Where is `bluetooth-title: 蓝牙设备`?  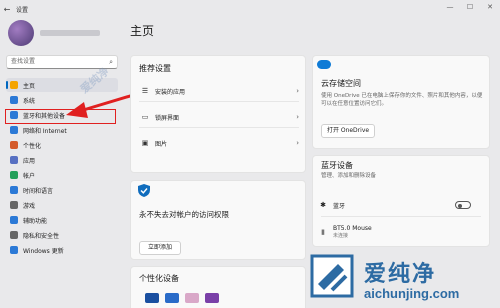 bluetooth-title: 蓝牙设备 is located at coordinates (337, 165).